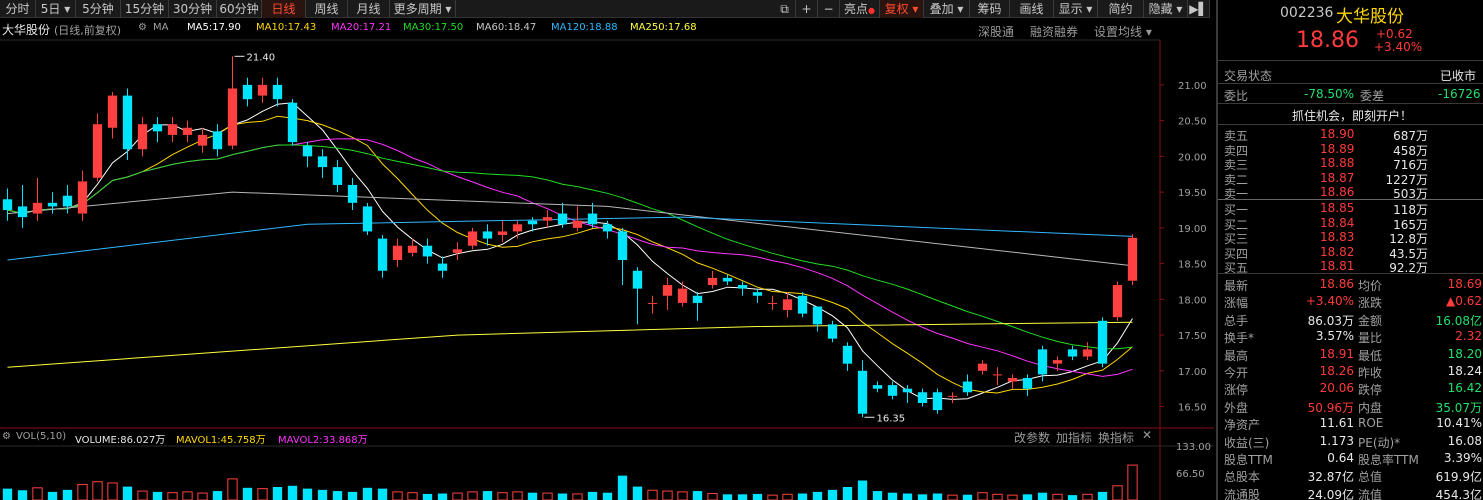 This screenshot has width=1483, height=500. What do you see at coordinates (1242, 477) in the screenshot?
I see `stat-label: 总股本` at bounding box center [1242, 477].